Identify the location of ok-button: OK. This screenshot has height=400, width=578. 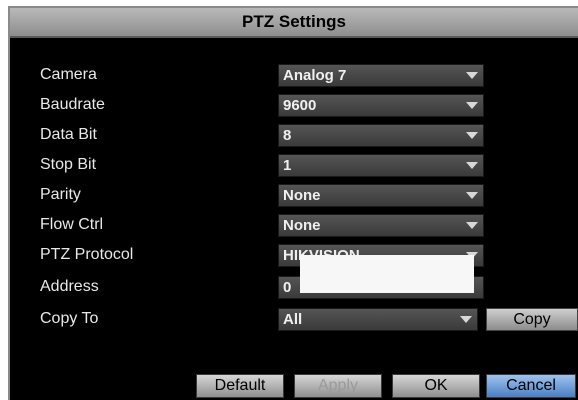
(436, 386).